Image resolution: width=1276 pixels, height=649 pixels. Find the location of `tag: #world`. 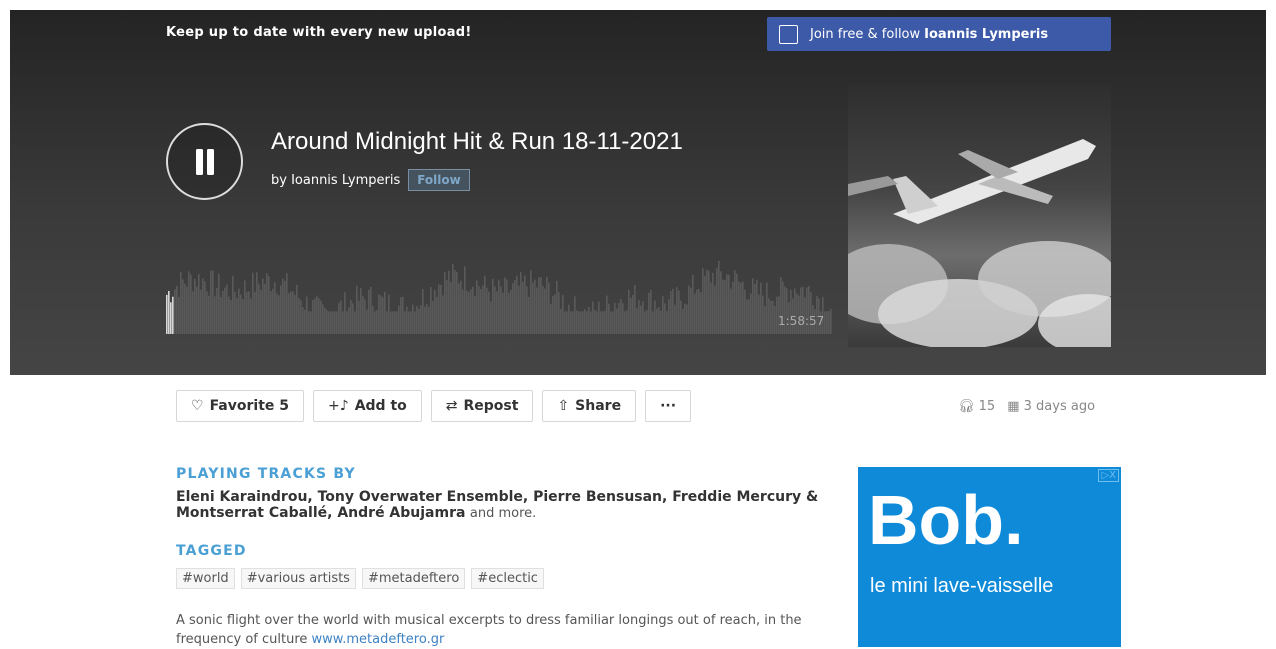

tag: #world is located at coordinates (205, 578).